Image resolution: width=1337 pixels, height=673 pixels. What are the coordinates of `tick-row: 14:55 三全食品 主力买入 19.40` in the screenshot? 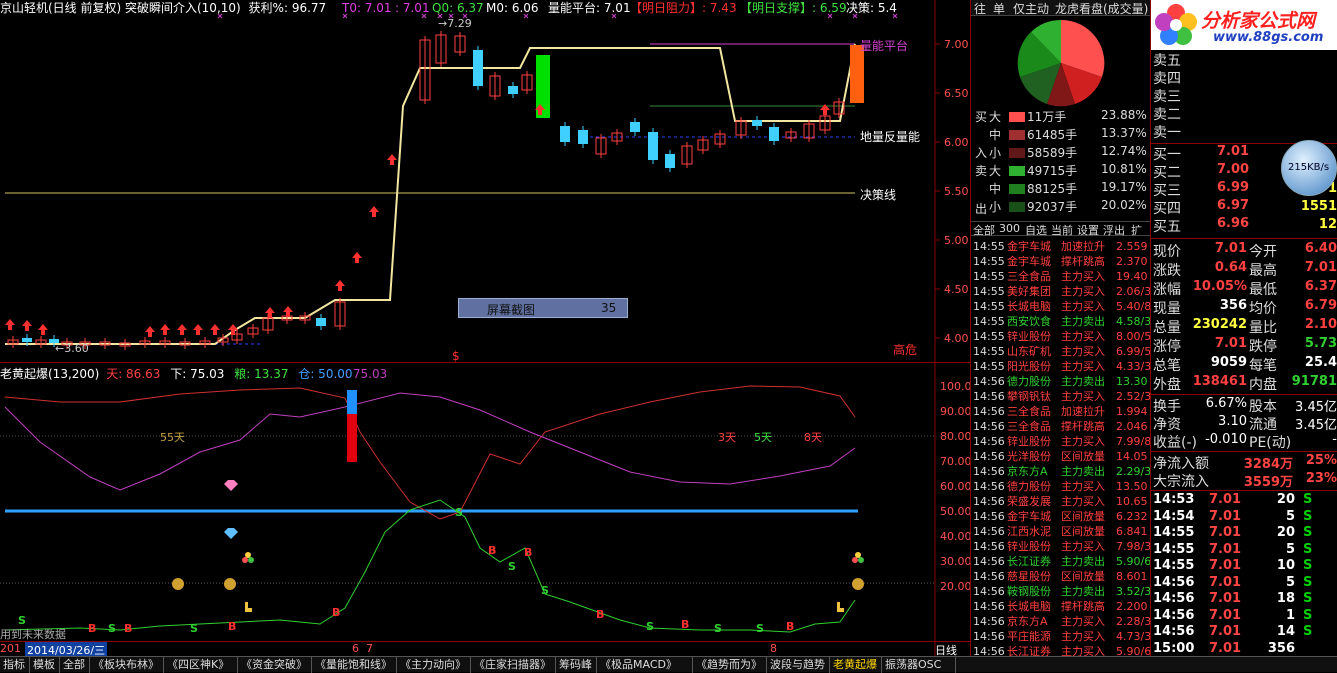 It's located at (1061, 276).